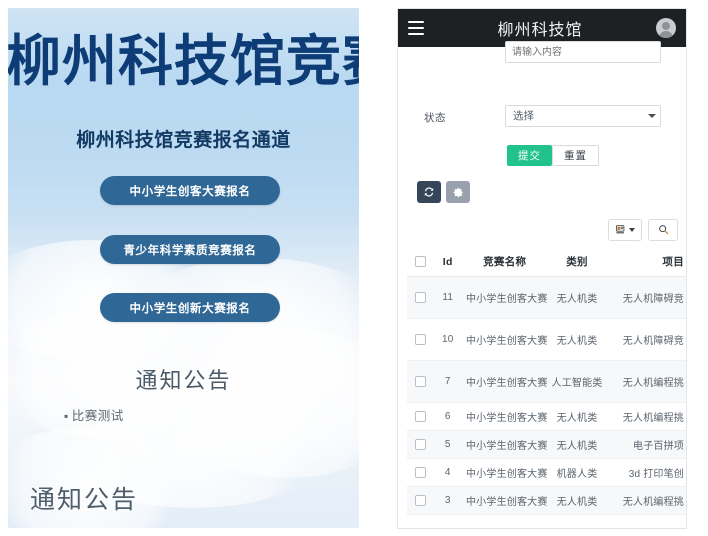 The width and height of the screenshot is (708, 536). Describe the element at coordinates (183, 380) in the screenshot. I see `notice-section-heading: 通知公告` at that location.